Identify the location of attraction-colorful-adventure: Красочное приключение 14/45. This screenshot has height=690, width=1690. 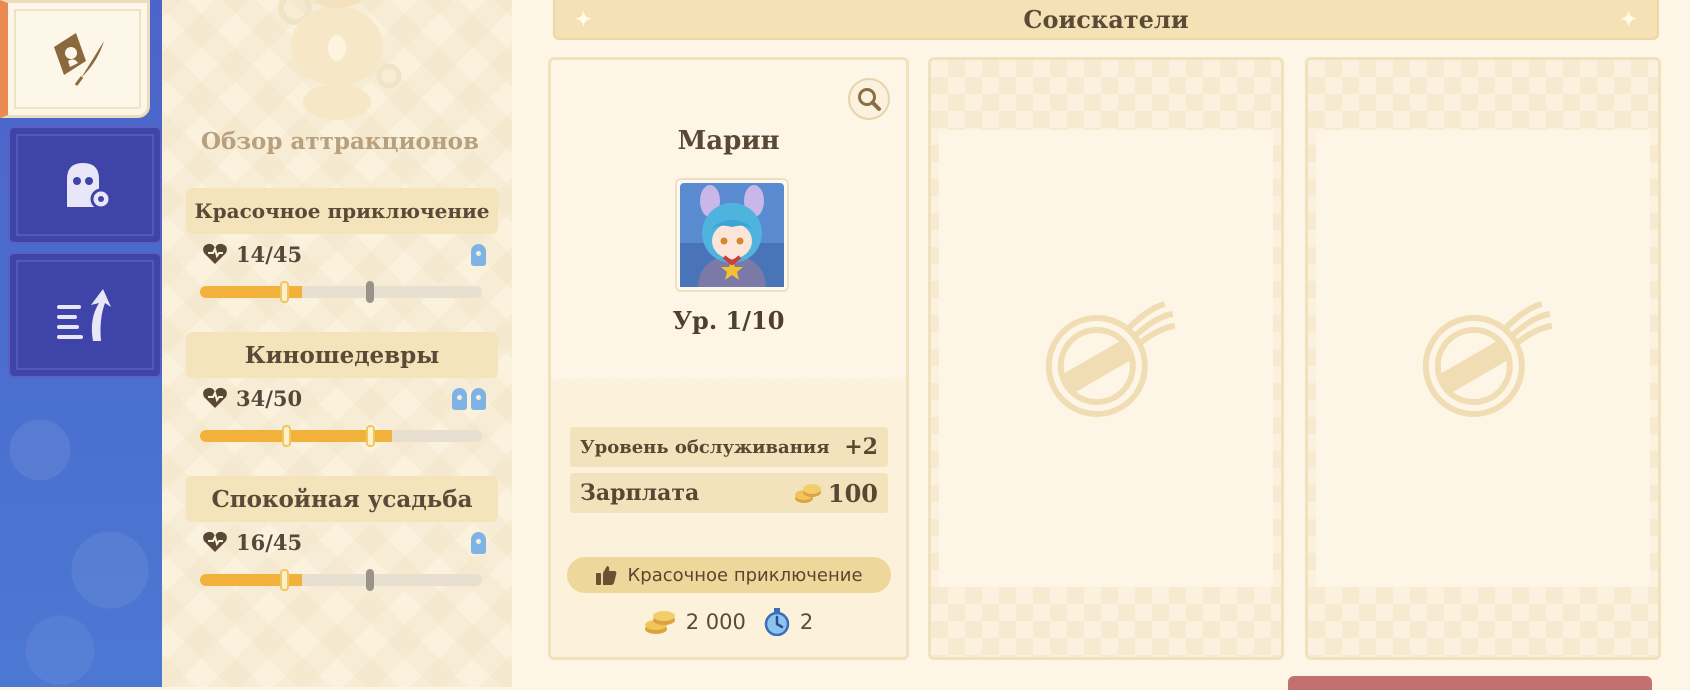
(342, 245).